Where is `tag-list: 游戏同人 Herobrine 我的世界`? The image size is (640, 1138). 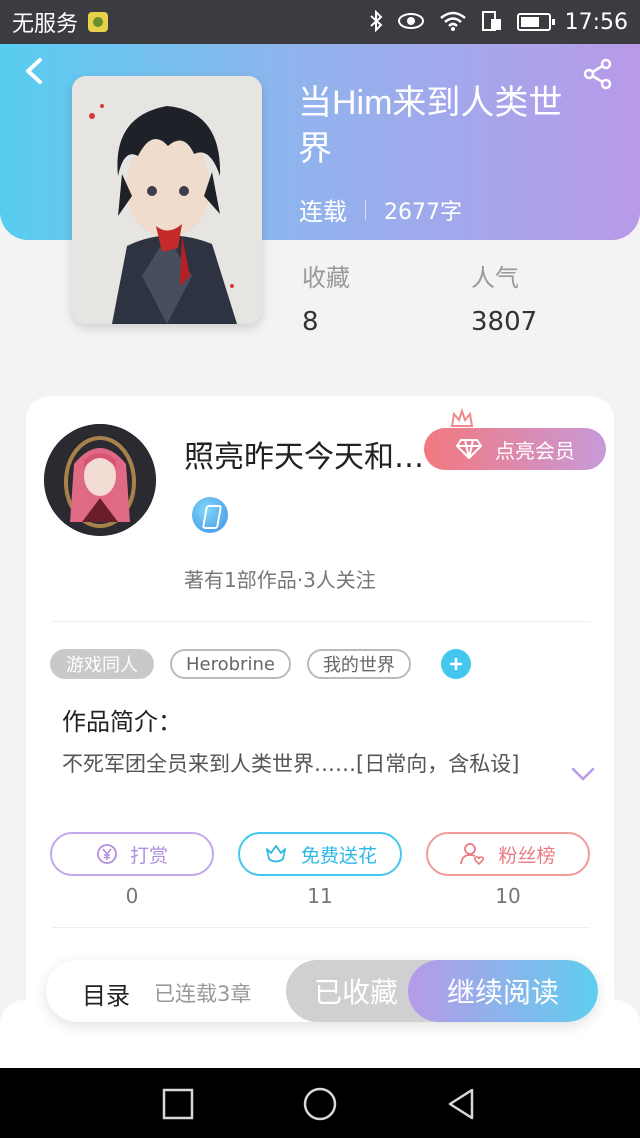 tag-list: 游戏同人 Herobrine 我的世界 is located at coordinates (260, 664).